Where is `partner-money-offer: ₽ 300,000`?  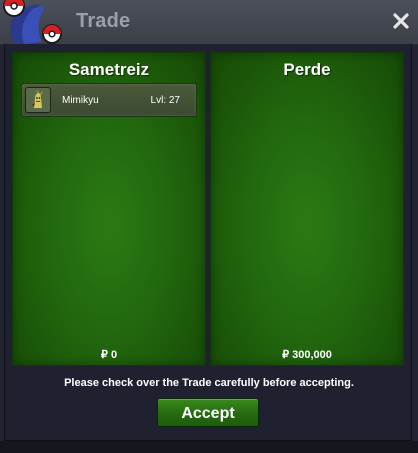 partner-money-offer: ₽ 300,000 is located at coordinates (307, 355).